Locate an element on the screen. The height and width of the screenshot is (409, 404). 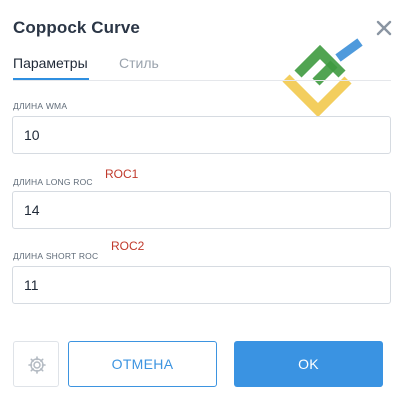
active-tab-indicator is located at coordinates (51, 79).